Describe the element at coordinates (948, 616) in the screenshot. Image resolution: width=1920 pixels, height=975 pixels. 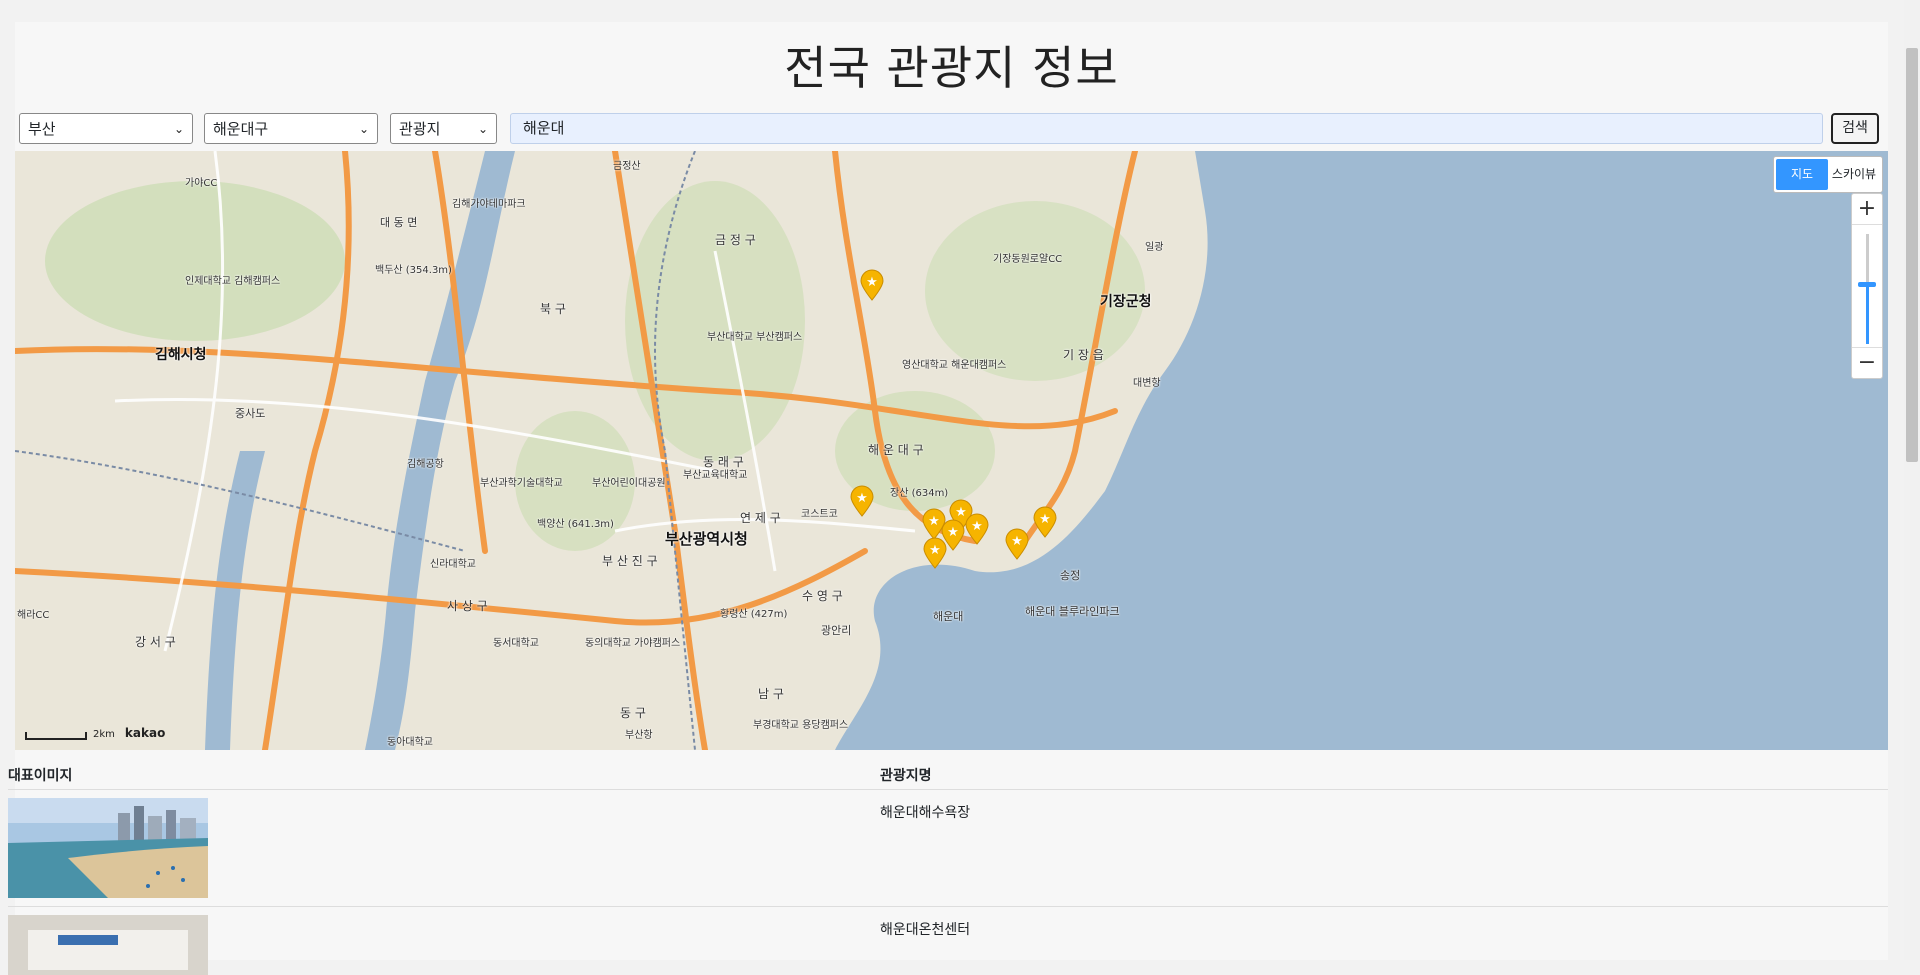
I see `map-place-label: 해운대` at that location.